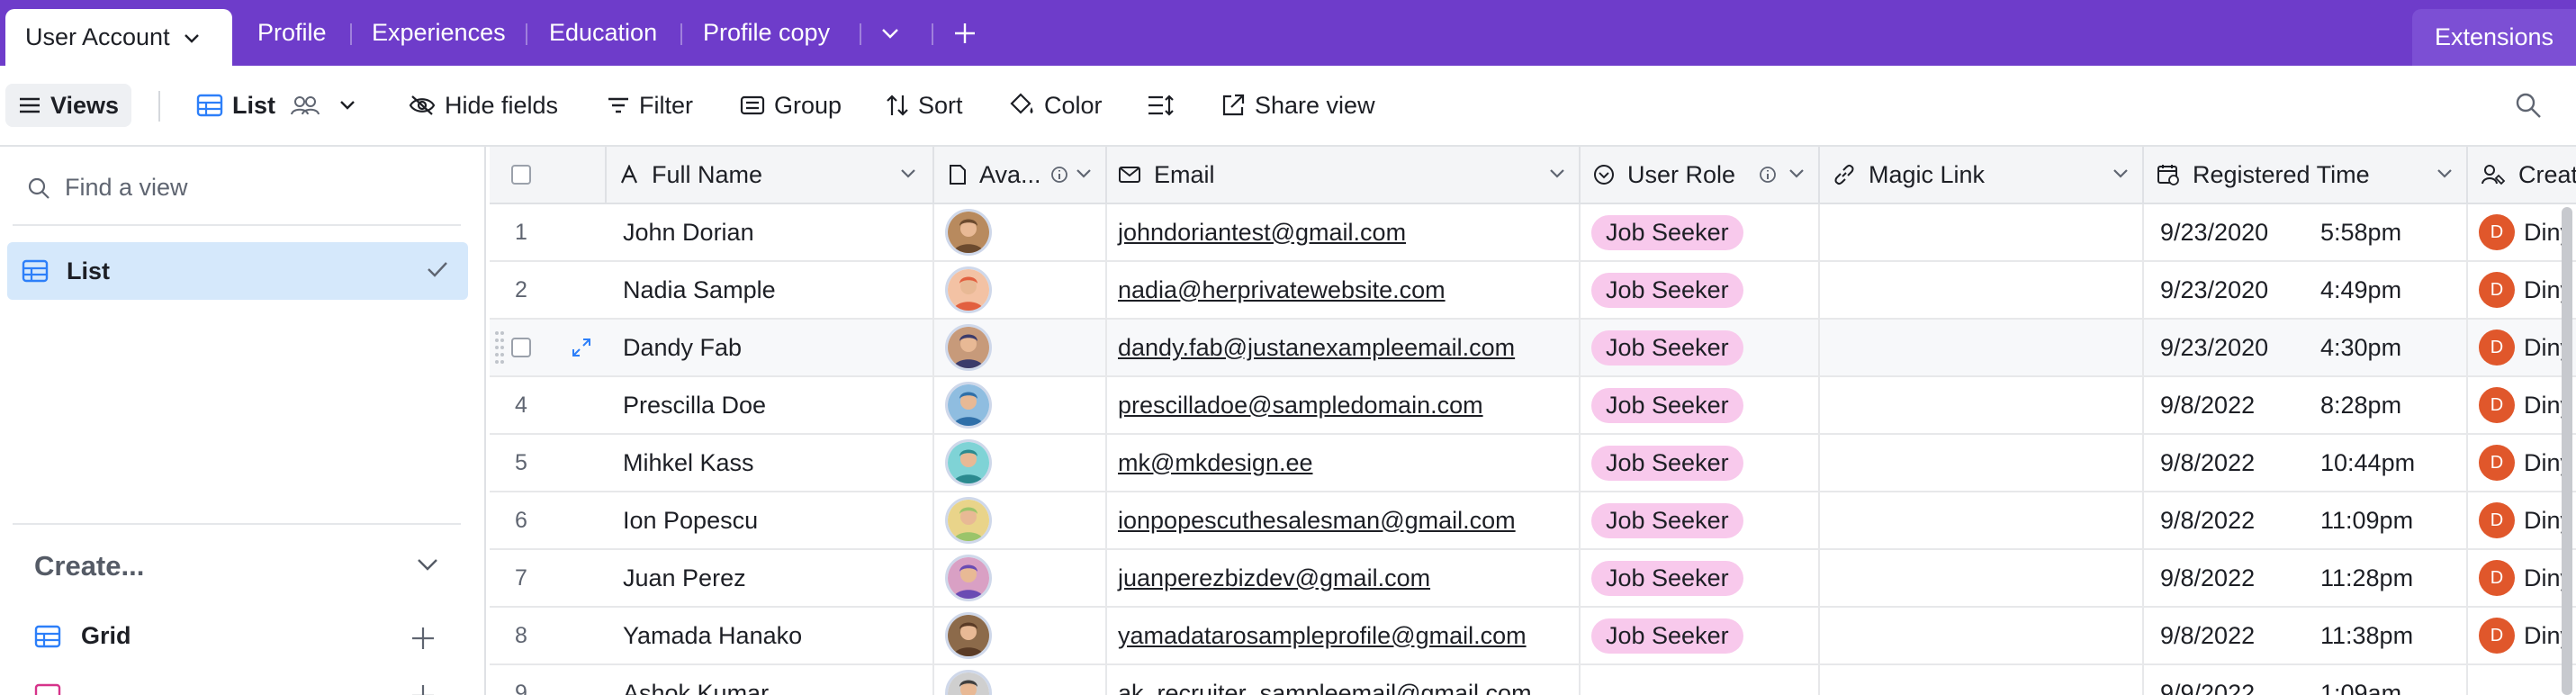  What do you see at coordinates (107, 188) in the screenshot?
I see `find-view-input: Find a view` at bounding box center [107, 188].